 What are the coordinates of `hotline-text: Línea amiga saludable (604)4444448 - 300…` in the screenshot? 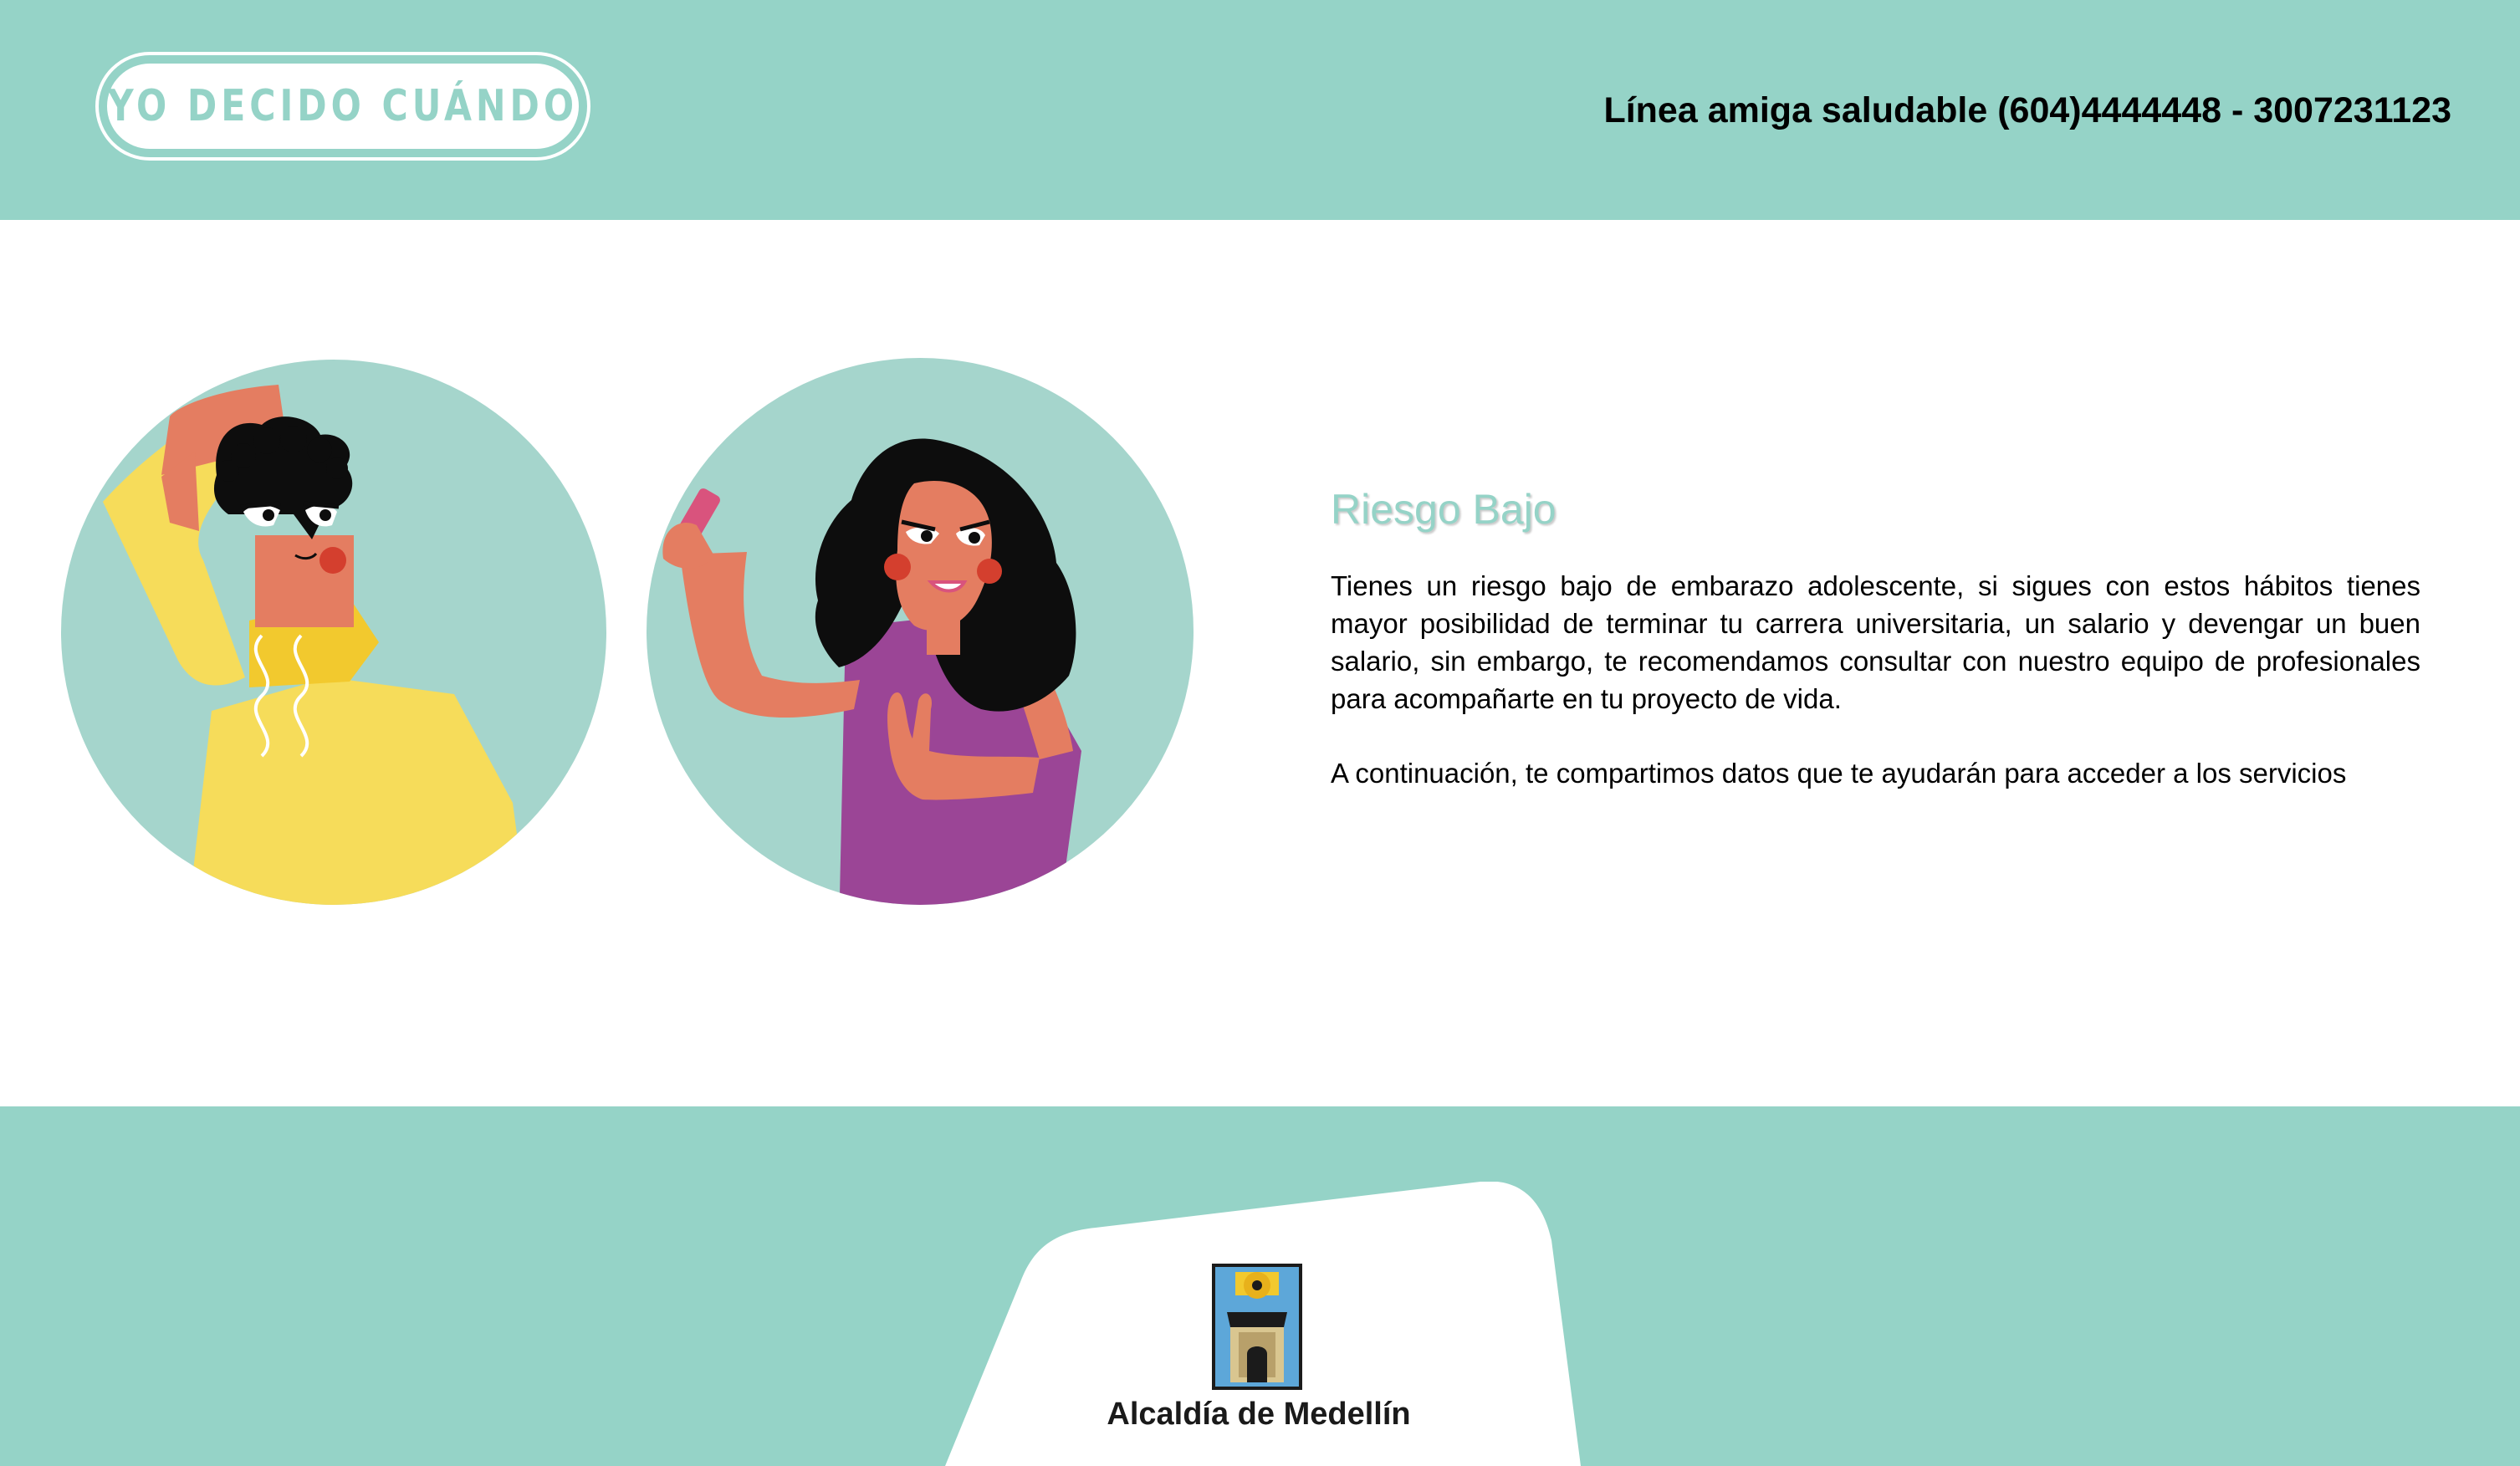 It's located at (2027, 110).